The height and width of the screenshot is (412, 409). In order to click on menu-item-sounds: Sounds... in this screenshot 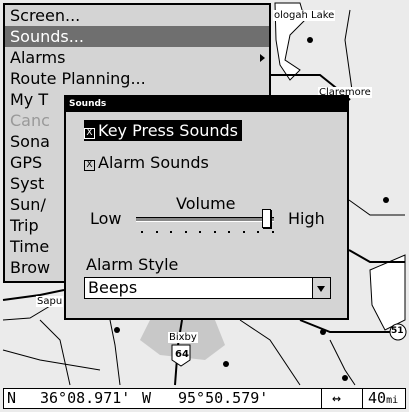, I will do `click(137, 36)`.